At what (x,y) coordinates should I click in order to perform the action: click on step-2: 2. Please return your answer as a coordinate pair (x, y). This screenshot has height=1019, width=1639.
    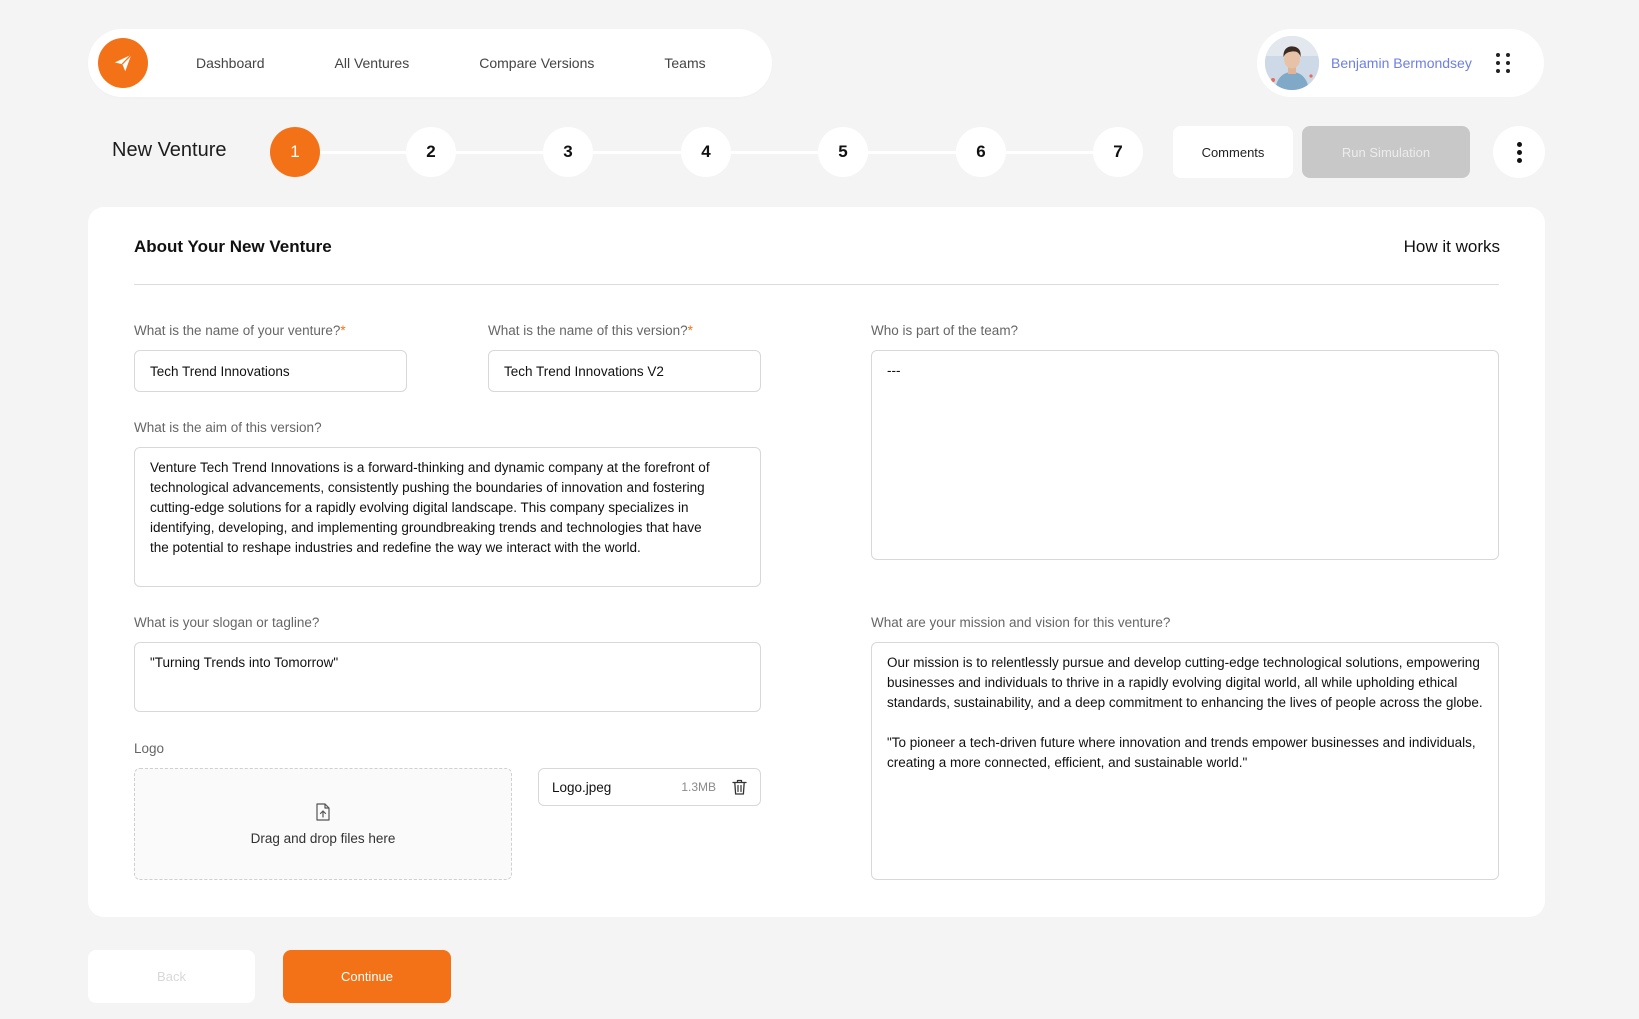
    Looking at the image, I should click on (431, 152).